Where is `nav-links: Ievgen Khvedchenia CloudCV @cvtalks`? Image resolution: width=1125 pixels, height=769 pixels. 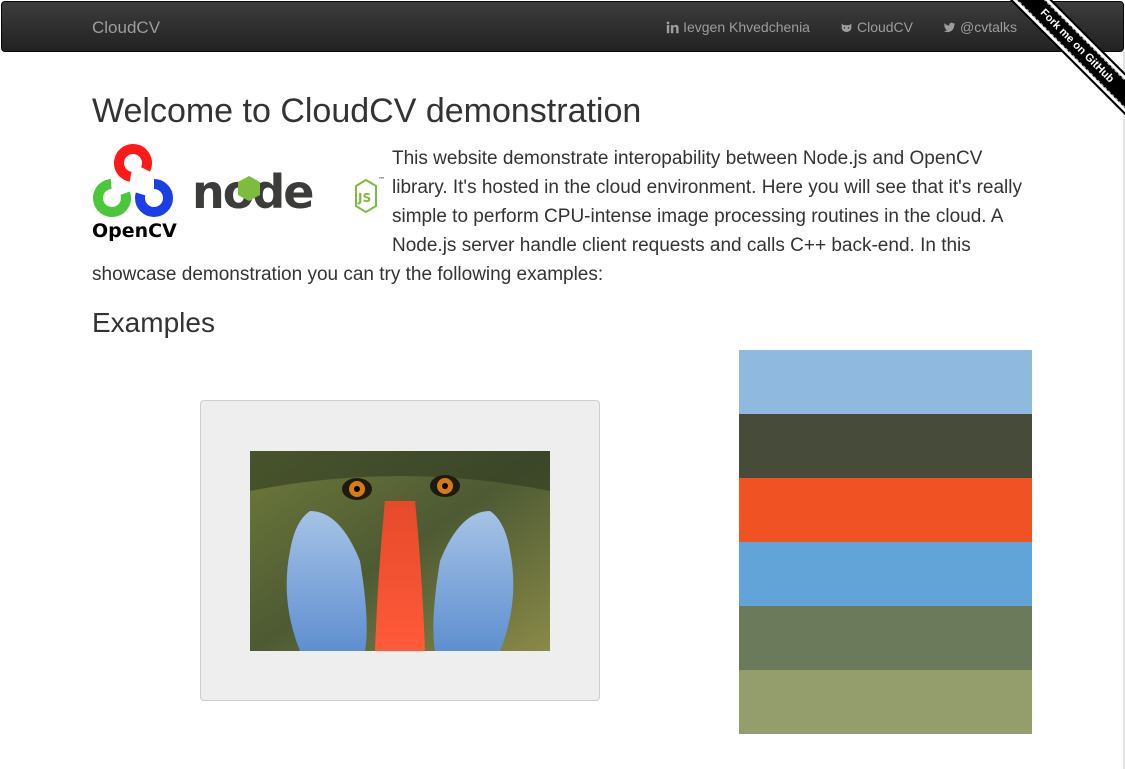
nav-links: Ievgen Khvedchenia CloudCV @cvtalks is located at coordinates (841, 27).